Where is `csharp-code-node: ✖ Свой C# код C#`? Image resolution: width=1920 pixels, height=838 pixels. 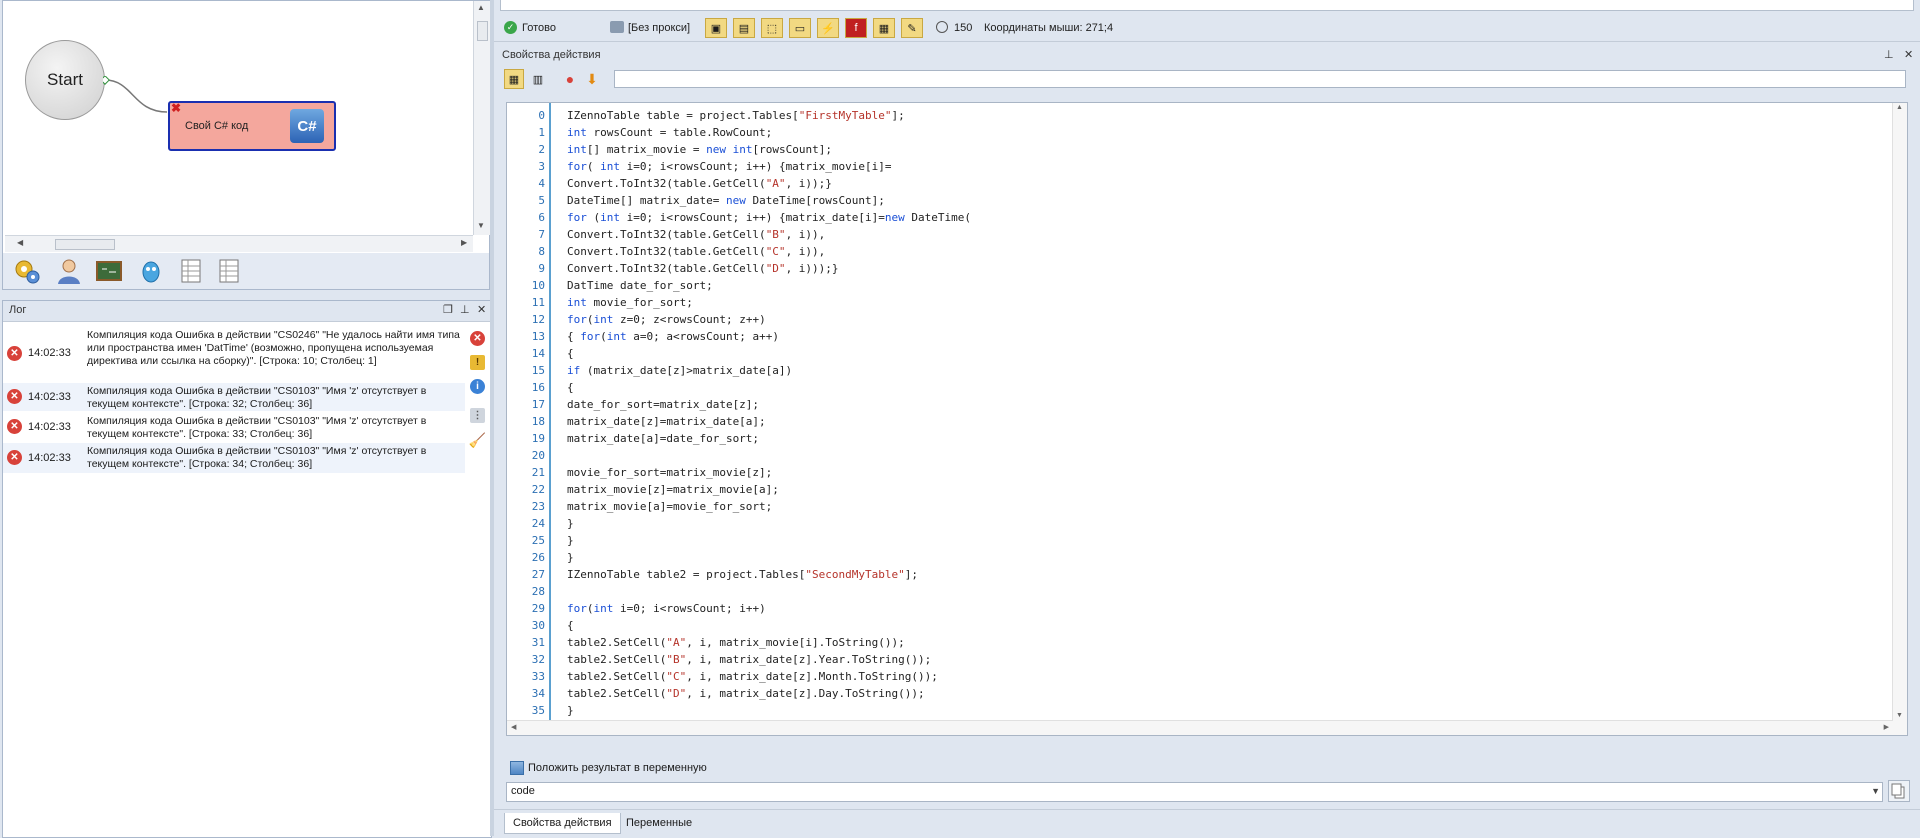 csharp-code-node: ✖ Свой C# код C# is located at coordinates (252, 126).